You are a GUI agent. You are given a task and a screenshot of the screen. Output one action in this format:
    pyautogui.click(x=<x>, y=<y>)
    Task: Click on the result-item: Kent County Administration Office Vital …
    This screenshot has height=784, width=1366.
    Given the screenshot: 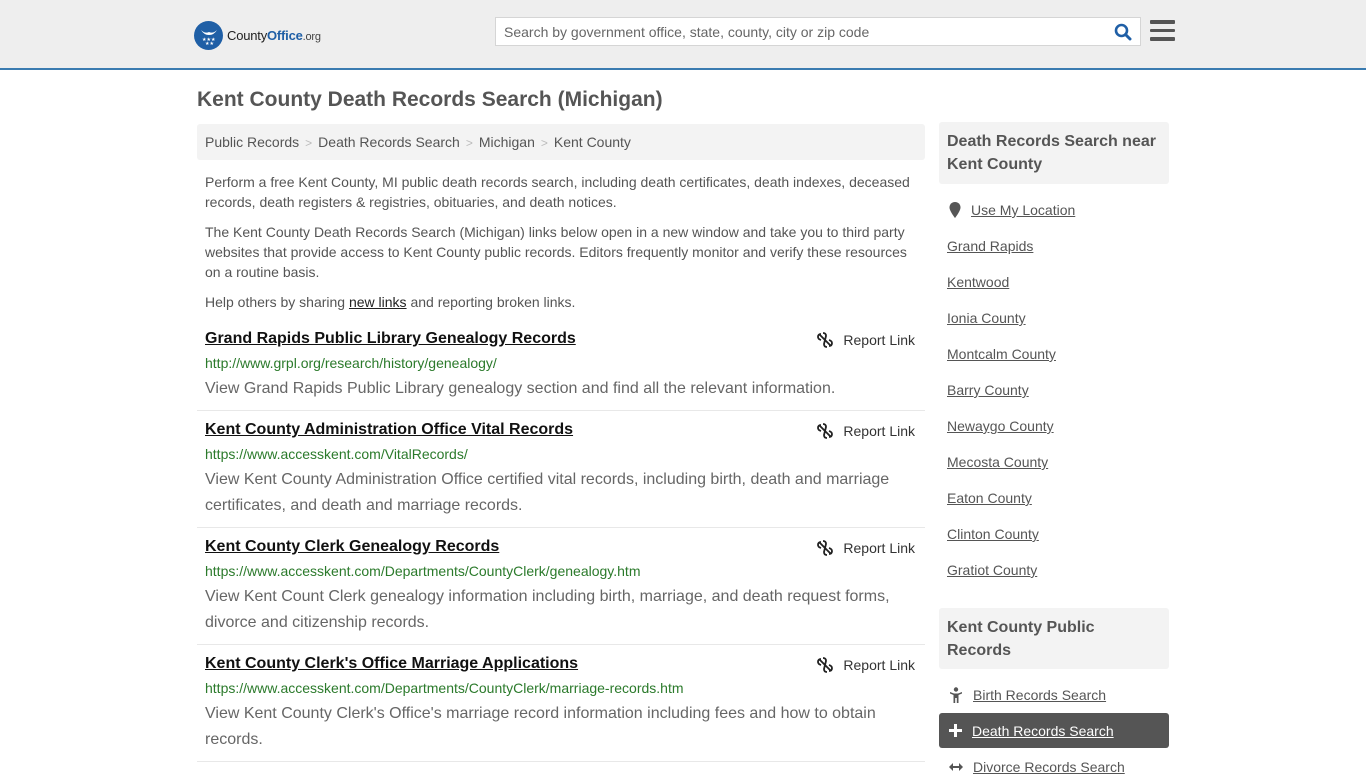 What is the action you would take?
    pyautogui.click(x=561, y=474)
    